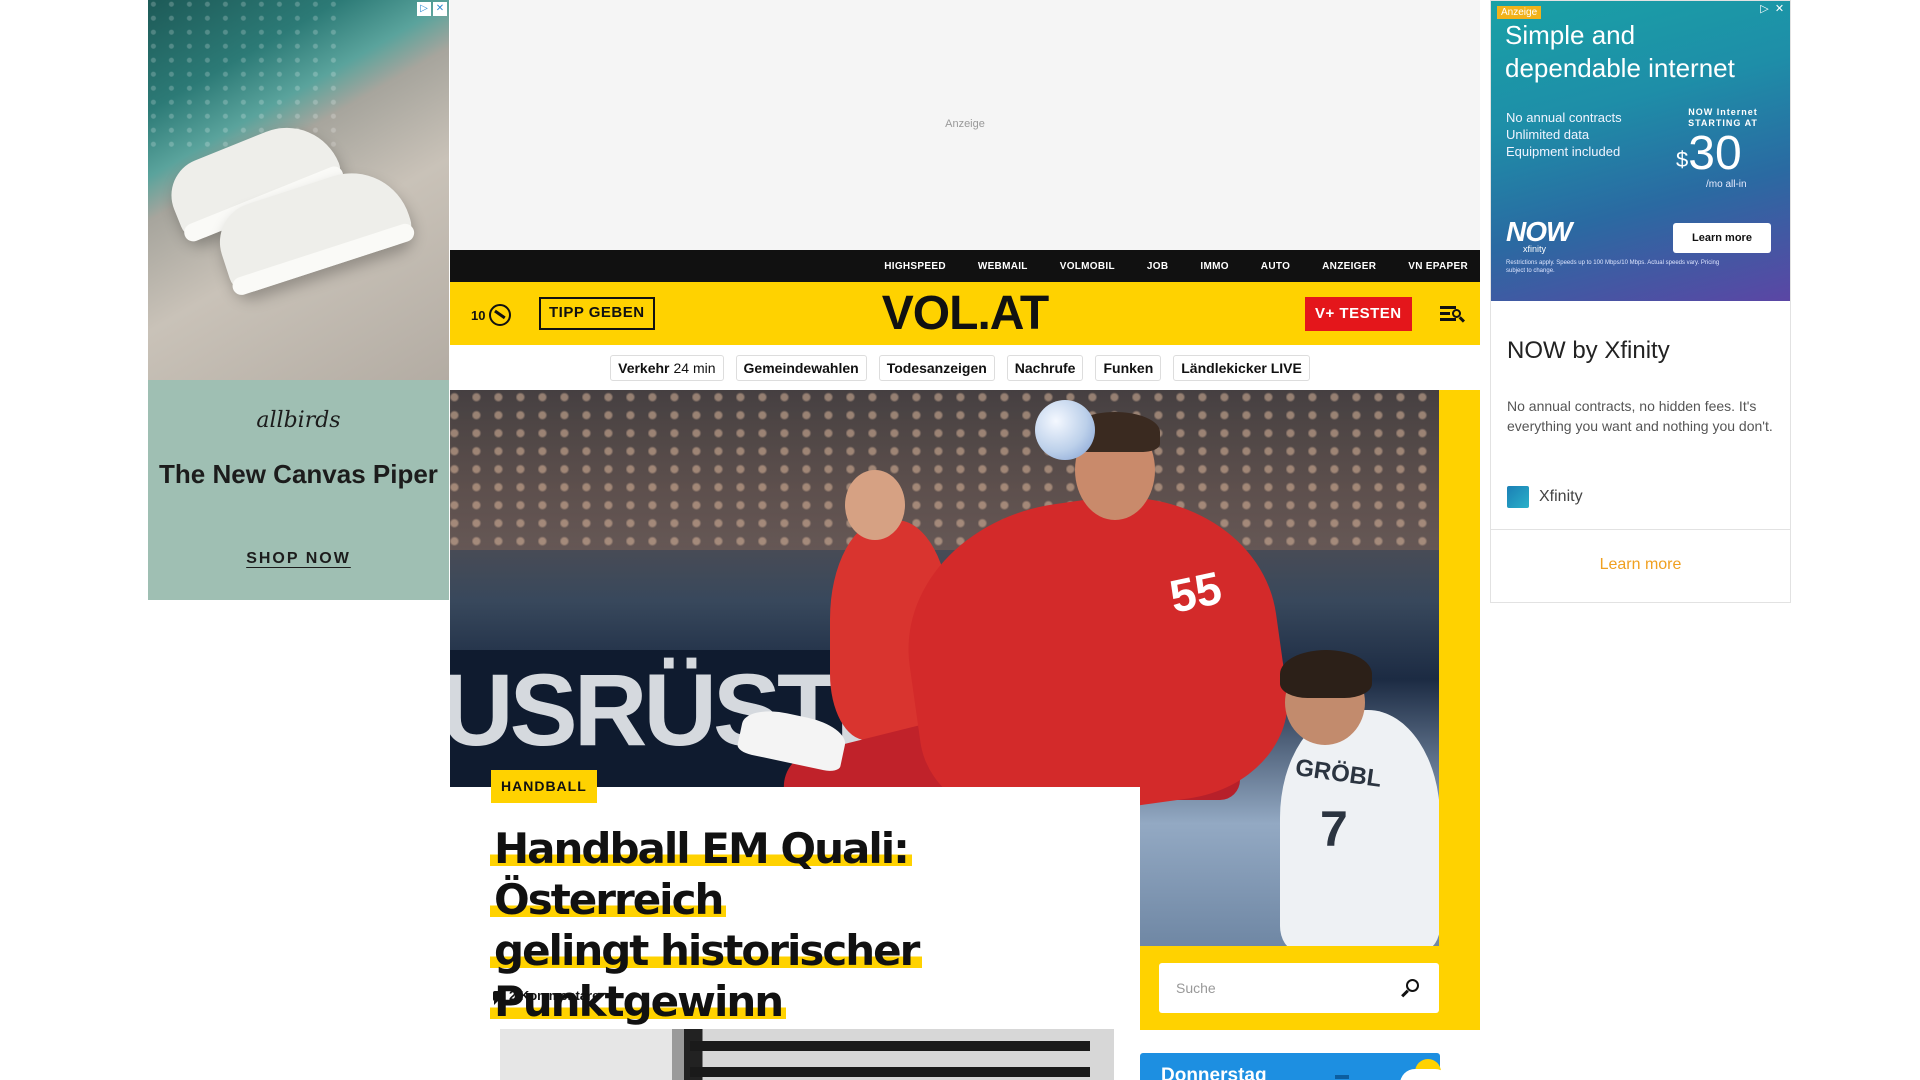  What do you see at coordinates (597, 313) in the screenshot?
I see `tipp-geben-button: TIPP GEBEN` at bounding box center [597, 313].